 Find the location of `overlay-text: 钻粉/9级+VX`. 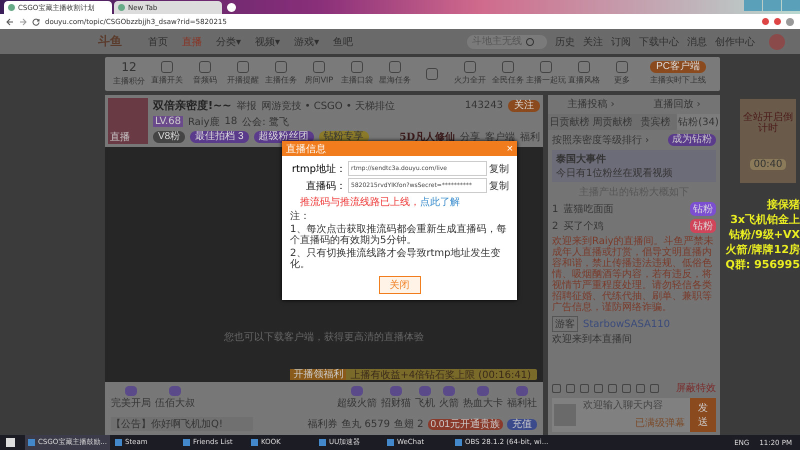

overlay-text: 钻粉/9级+VX is located at coordinates (764, 235).